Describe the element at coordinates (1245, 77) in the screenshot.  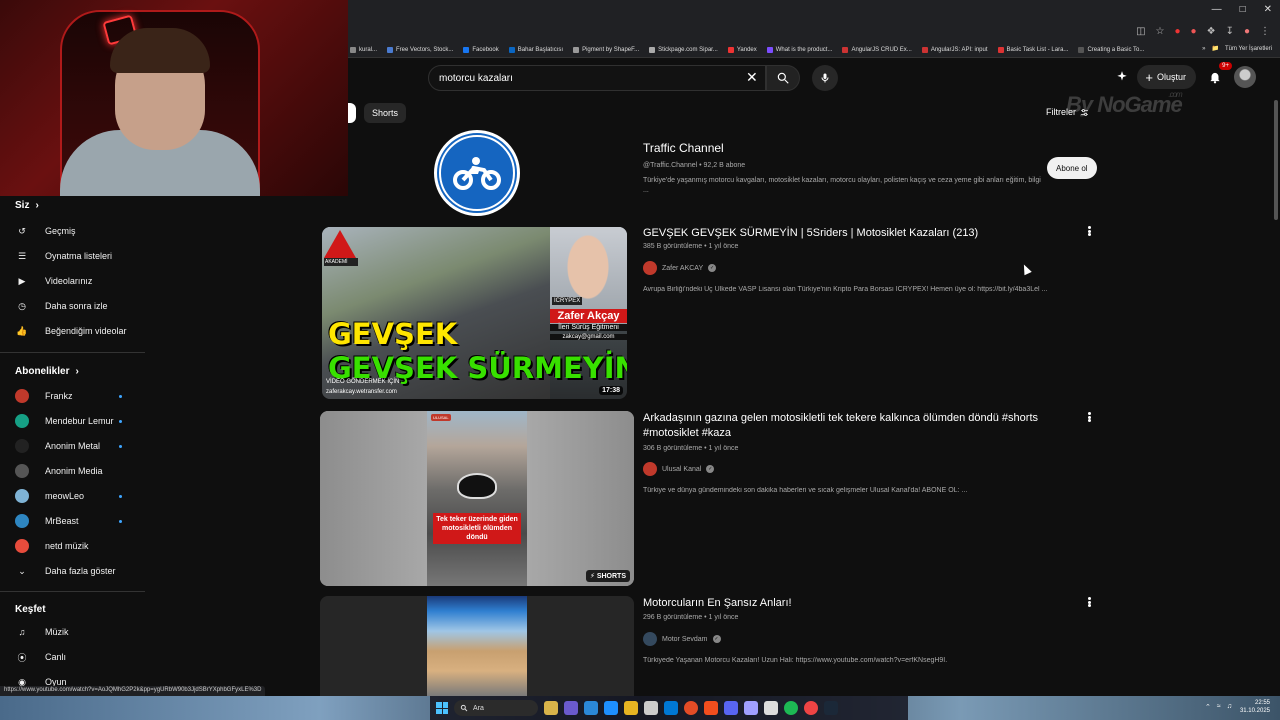
I see `account-avatar` at that location.